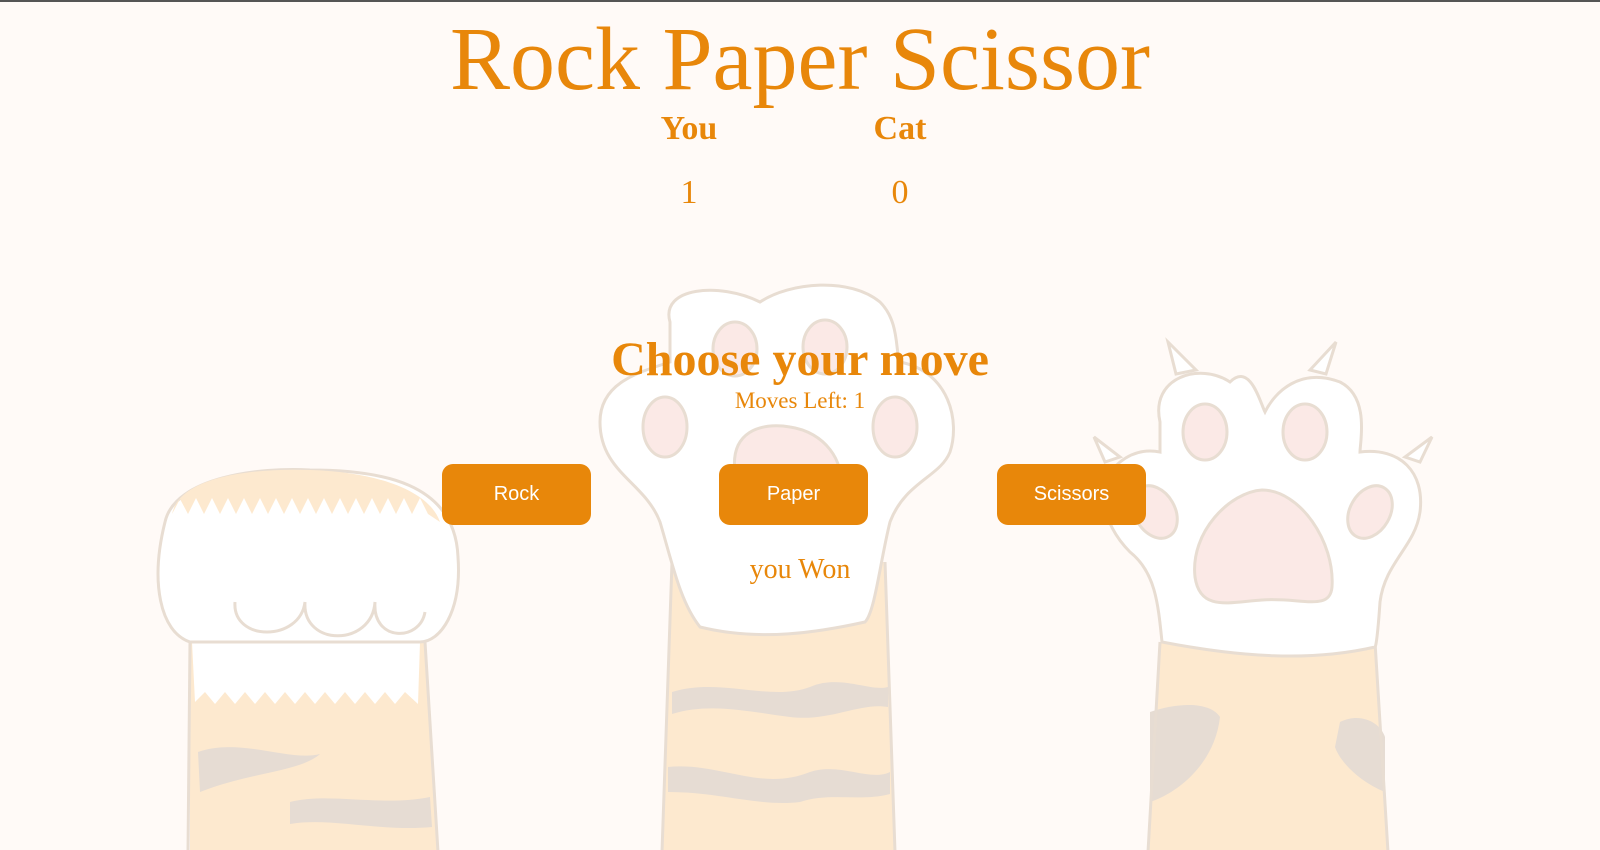  I want to click on player-score-value: 1, so click(689, 192).